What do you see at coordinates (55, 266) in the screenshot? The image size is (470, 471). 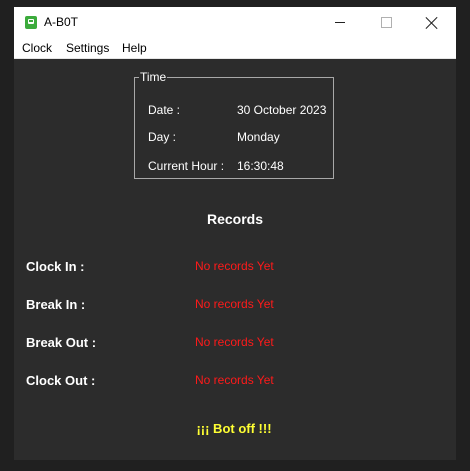 I see `clock-in-label: Clock In :` at bounding box center [55, 266].